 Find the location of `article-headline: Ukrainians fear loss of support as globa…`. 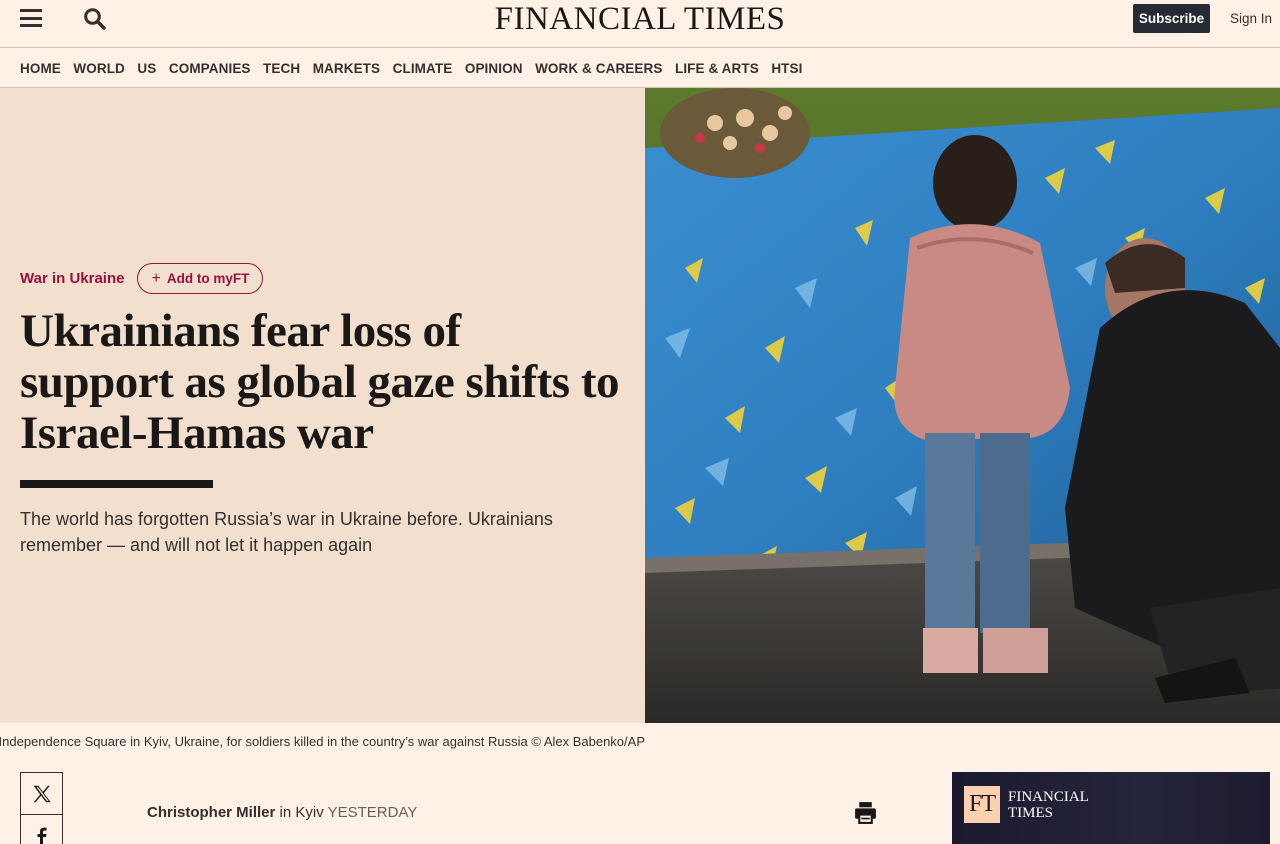

article-headline: Ukrainians fear loss of support as globa… is located at coordinates (319, 382).